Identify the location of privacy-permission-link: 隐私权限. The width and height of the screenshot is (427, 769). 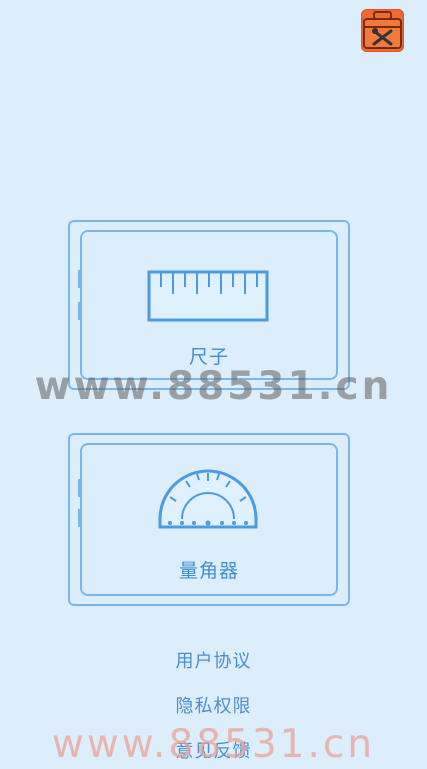
(213, 705).